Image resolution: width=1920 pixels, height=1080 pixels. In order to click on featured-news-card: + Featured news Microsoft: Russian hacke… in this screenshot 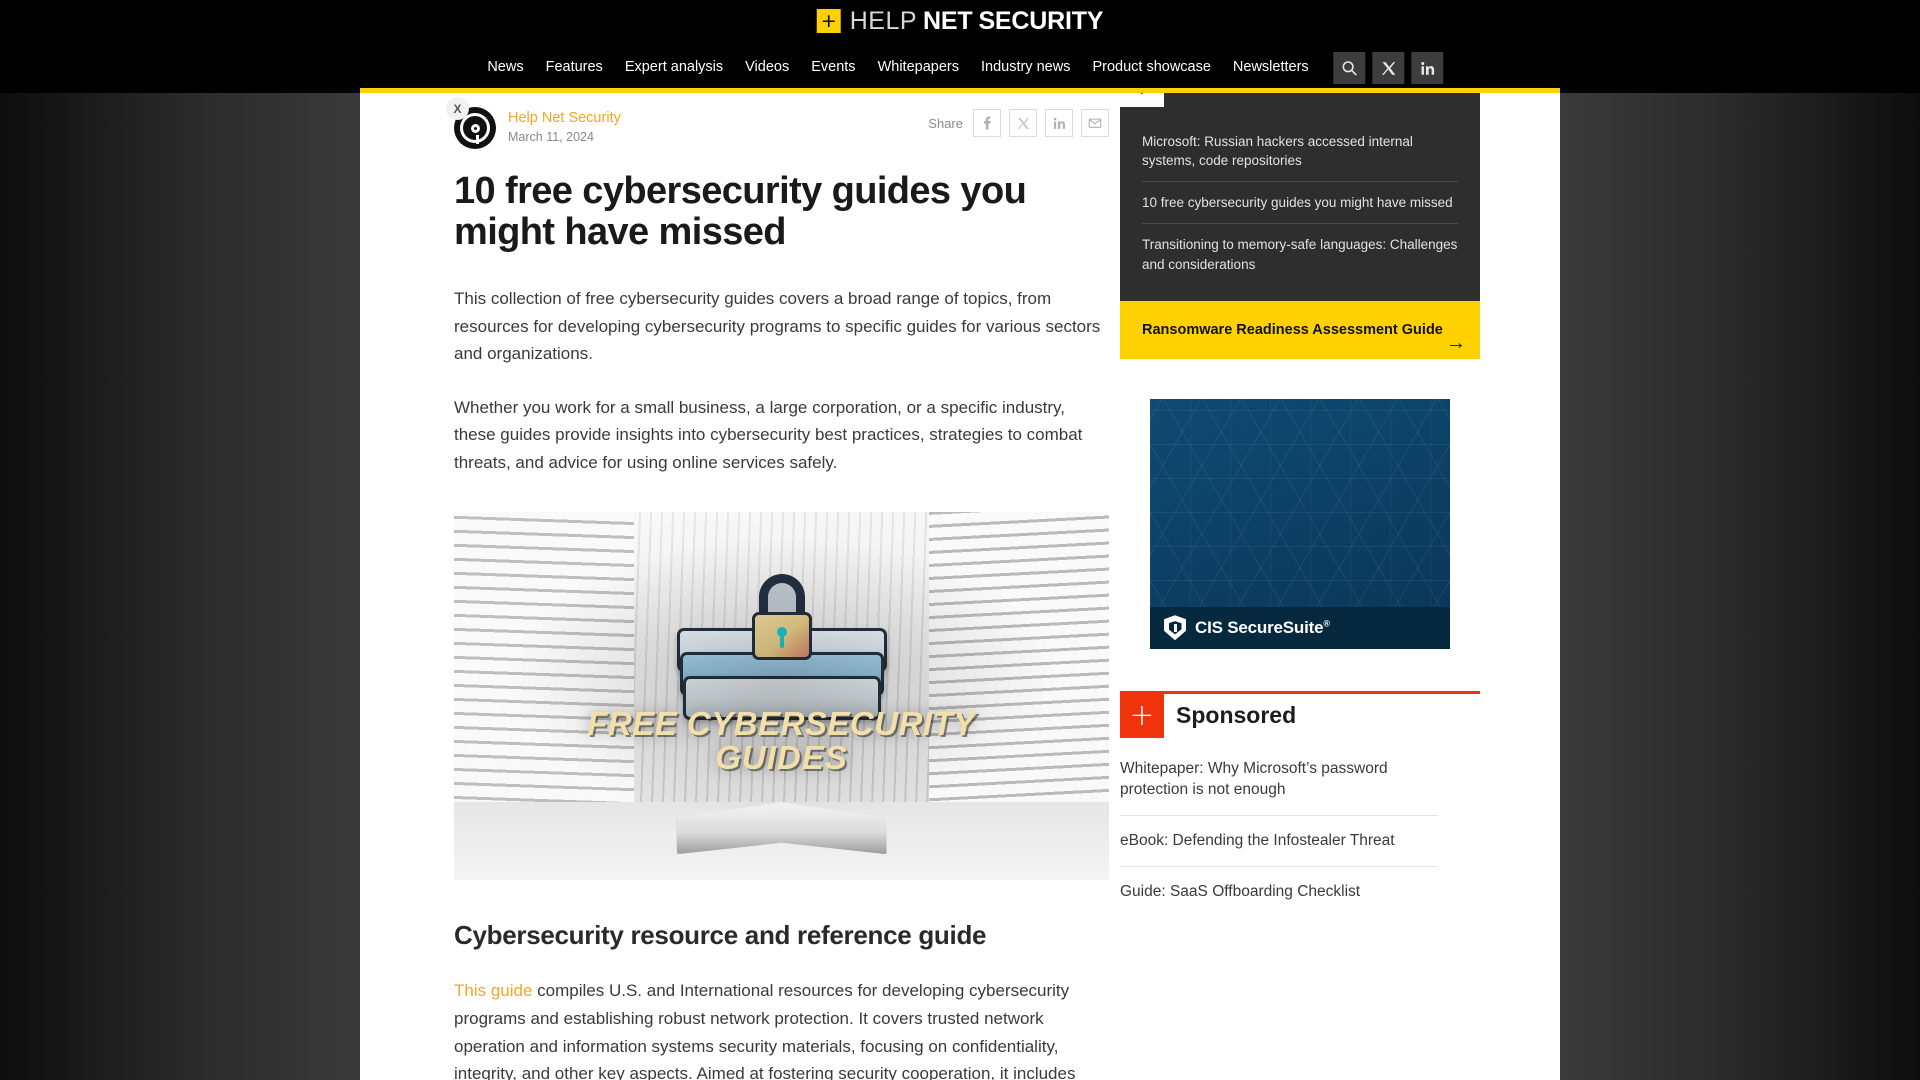, I will do `click(1300, 182)`.